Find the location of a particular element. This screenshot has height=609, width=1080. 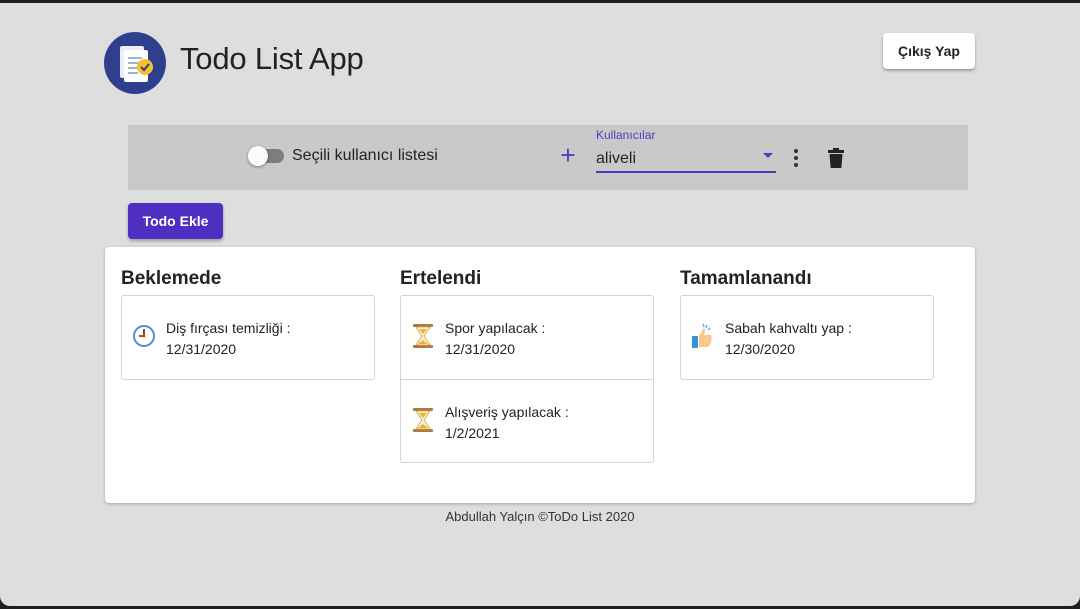

column-title-completed: Tamamlanandı is located at coordinates (746, 278).